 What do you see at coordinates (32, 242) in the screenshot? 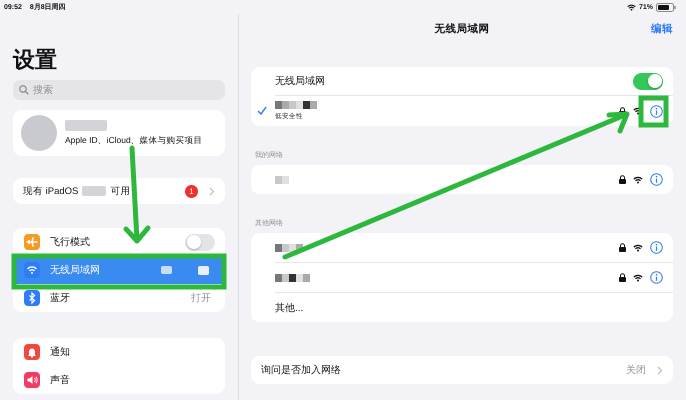
I see `airplane-icon` at bounding box center [32, 242].